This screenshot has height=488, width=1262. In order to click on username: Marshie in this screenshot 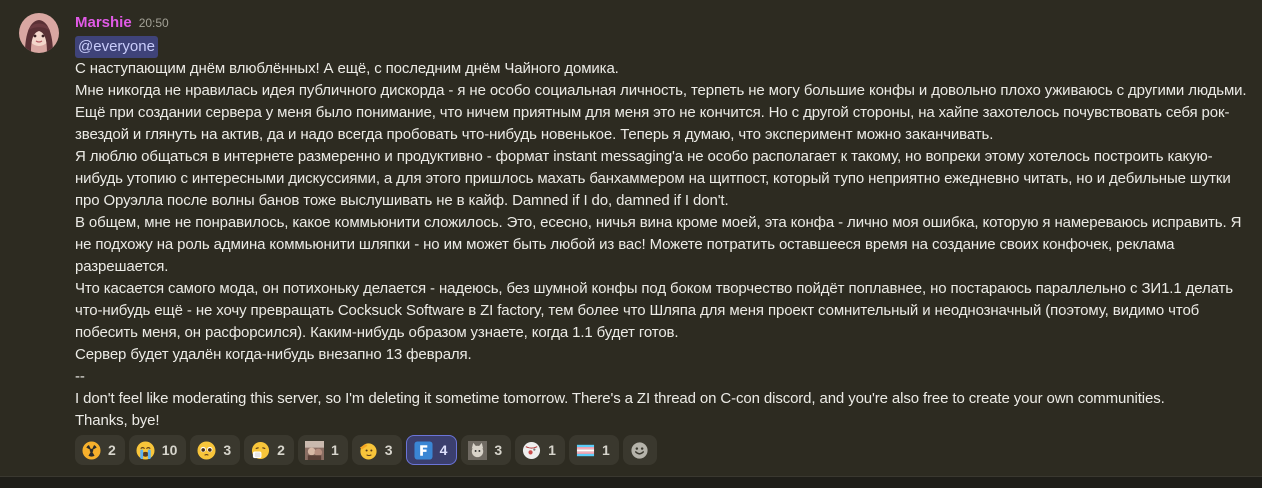, I will do `click(103, 22)`.